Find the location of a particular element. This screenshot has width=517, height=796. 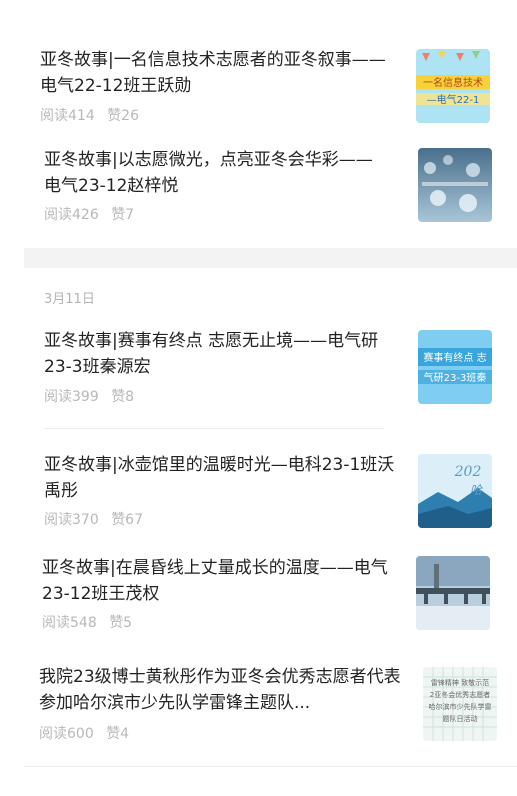

like-count: 赞7 is located at coordinates (123, 215).